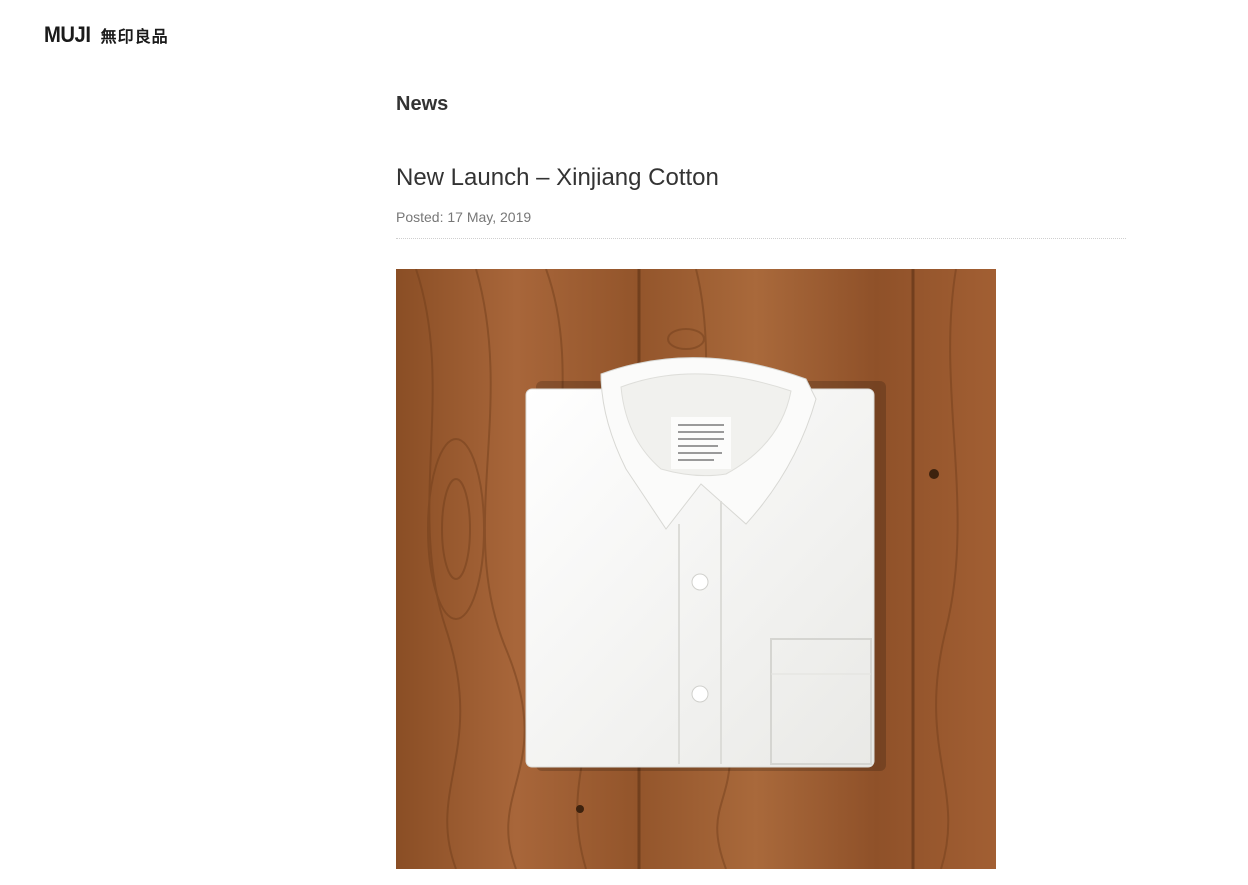 The image size is (1248, 885). I want to click on logo-latin-text: MUJI, so click(67, 34).